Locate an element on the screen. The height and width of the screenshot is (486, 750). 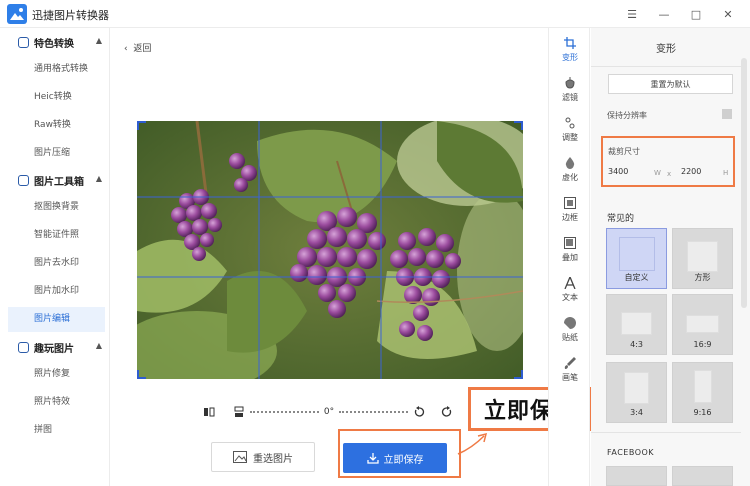
rotate-right-icon is located at coordinates (447, 412).